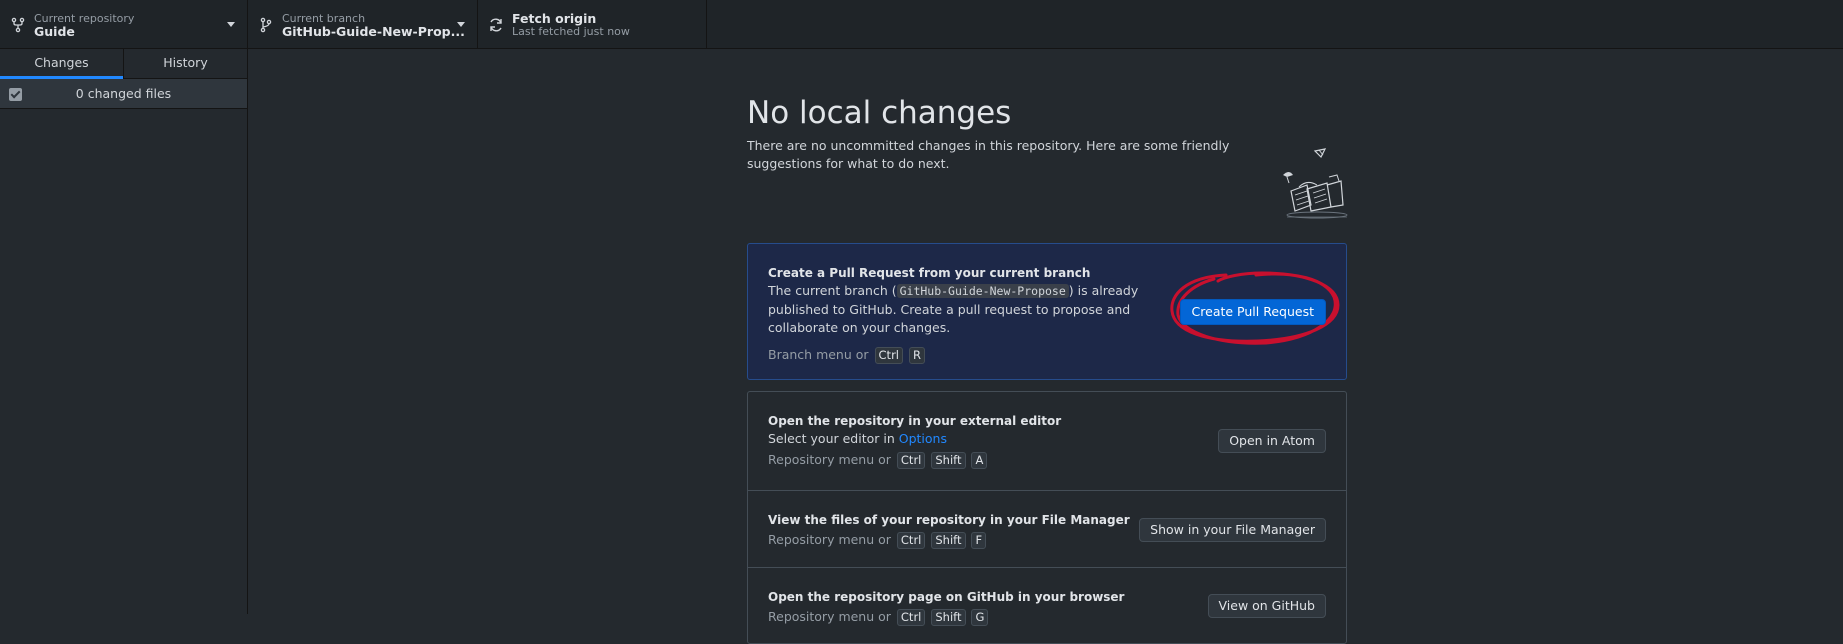 The width and height of the screenshot is (1843, 644). Describe the element at coordinates (124, 331) in the screenshot. I see `sidebar: Changes History 0 changed files` at that location.